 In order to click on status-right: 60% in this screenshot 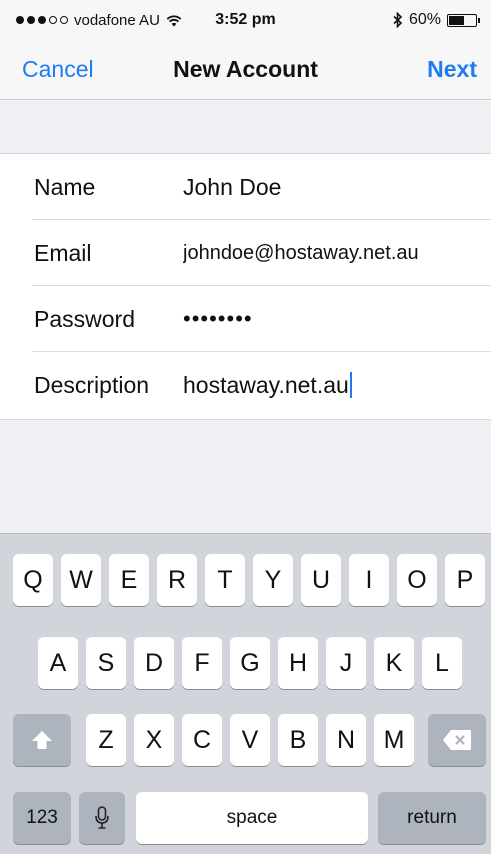, I will do `click(436, 20)`.